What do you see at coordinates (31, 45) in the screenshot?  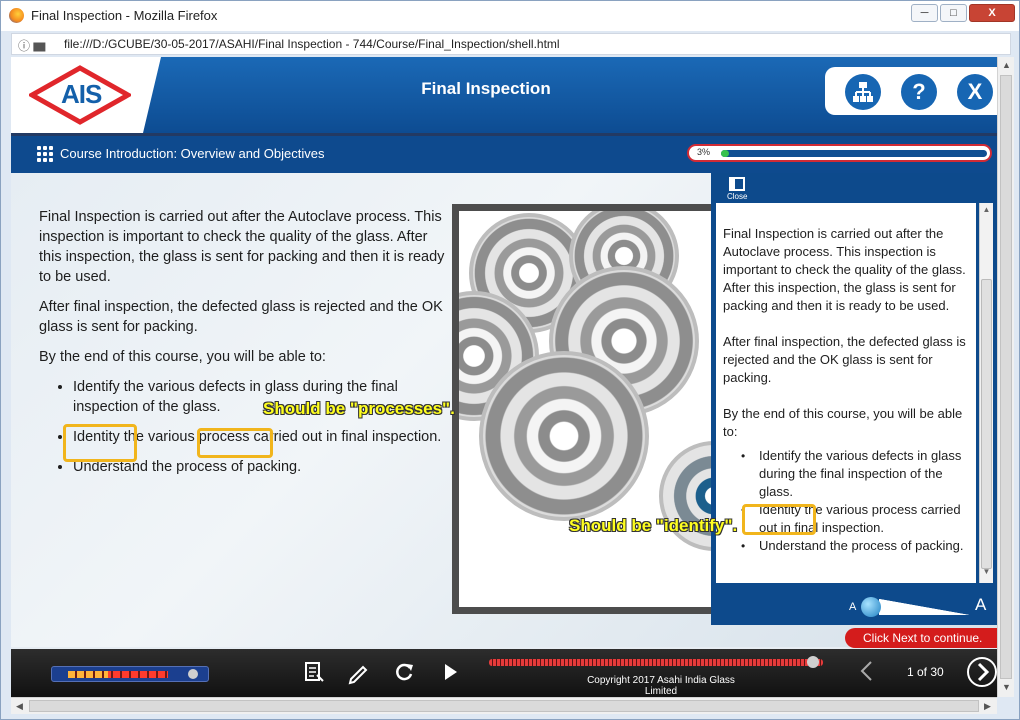 I see `site-info-icon: ⓘ ▆` at bounding box center [31, 45].